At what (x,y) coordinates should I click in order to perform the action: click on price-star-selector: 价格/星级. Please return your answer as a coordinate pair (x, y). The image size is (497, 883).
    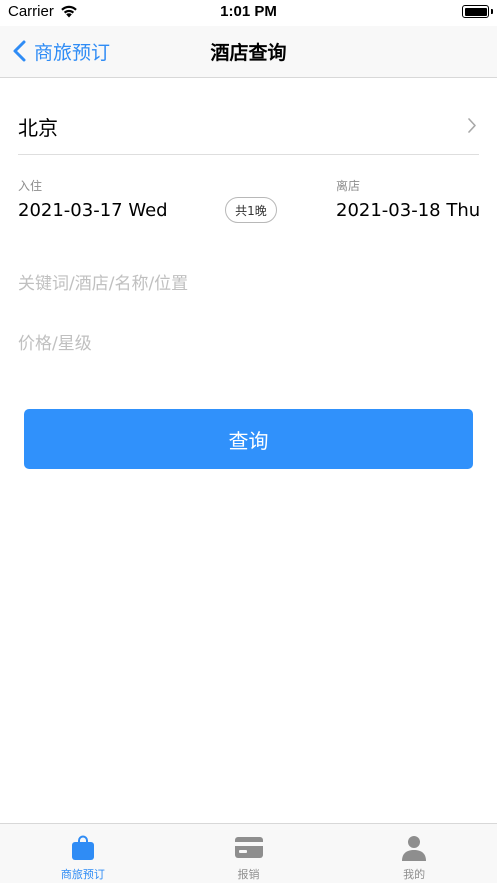
    Looking at the image, I should click on (248, 344).